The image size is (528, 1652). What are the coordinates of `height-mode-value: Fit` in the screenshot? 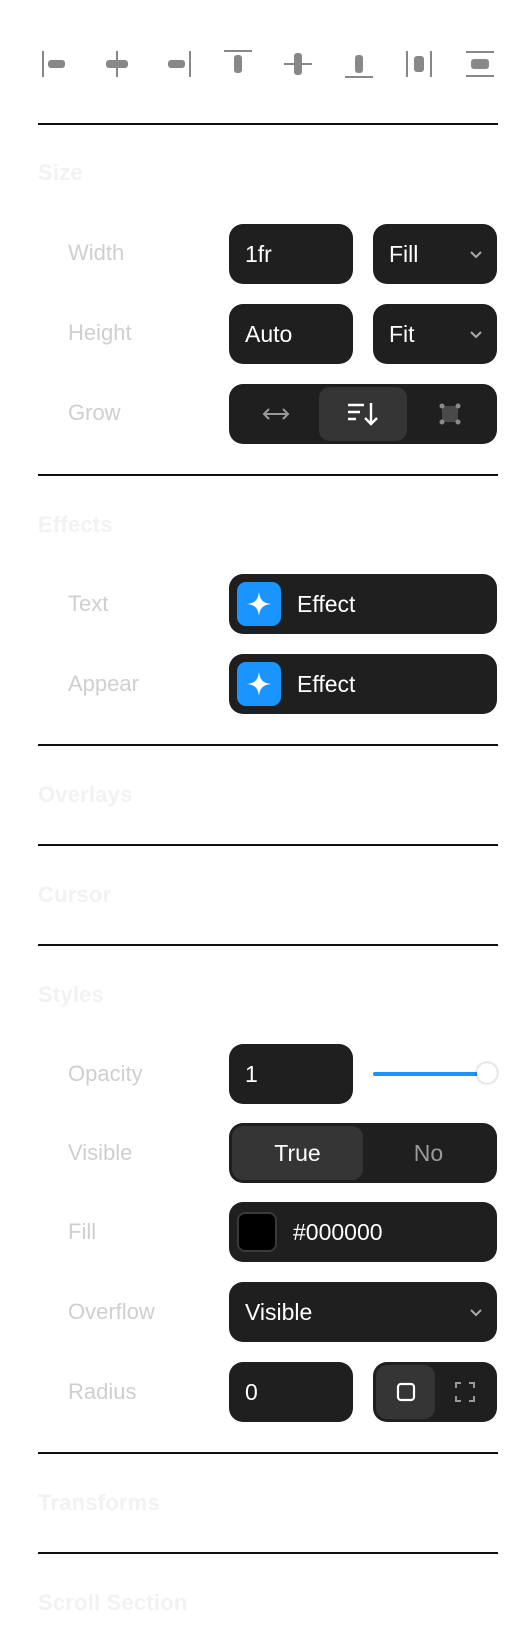 It's located at (402, 333).